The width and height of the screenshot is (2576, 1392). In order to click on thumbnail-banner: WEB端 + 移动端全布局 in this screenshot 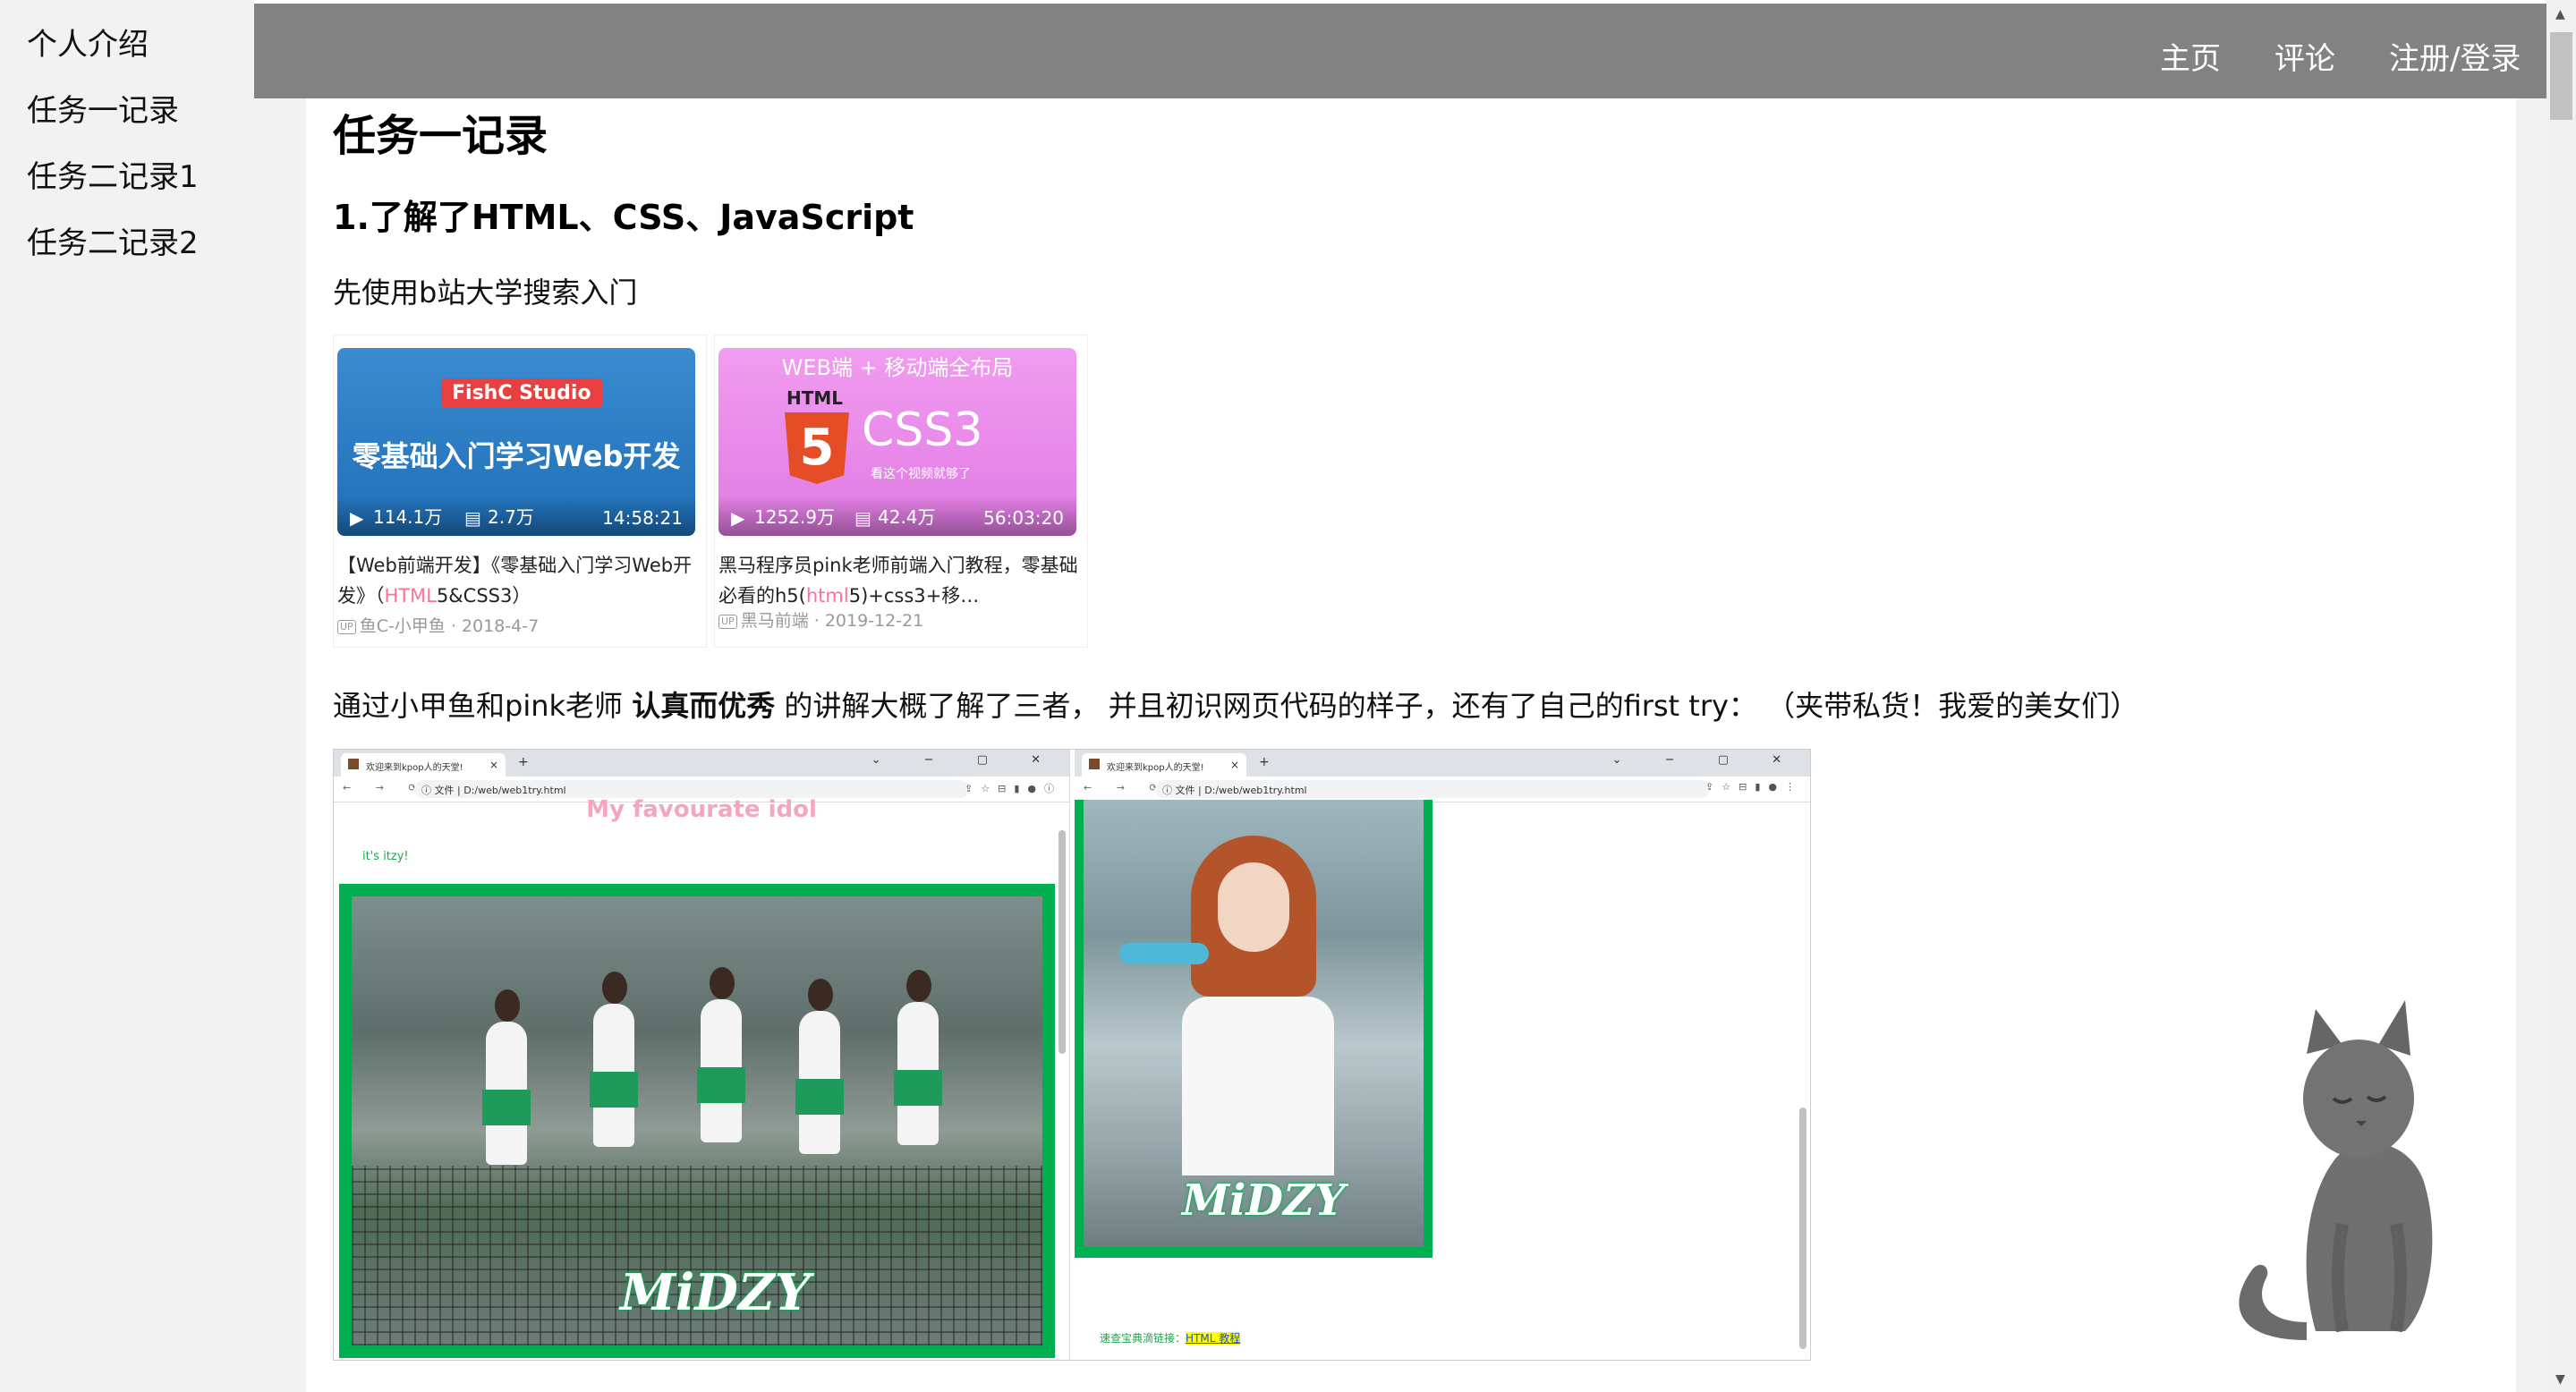, I will do `click(897, 367)`.